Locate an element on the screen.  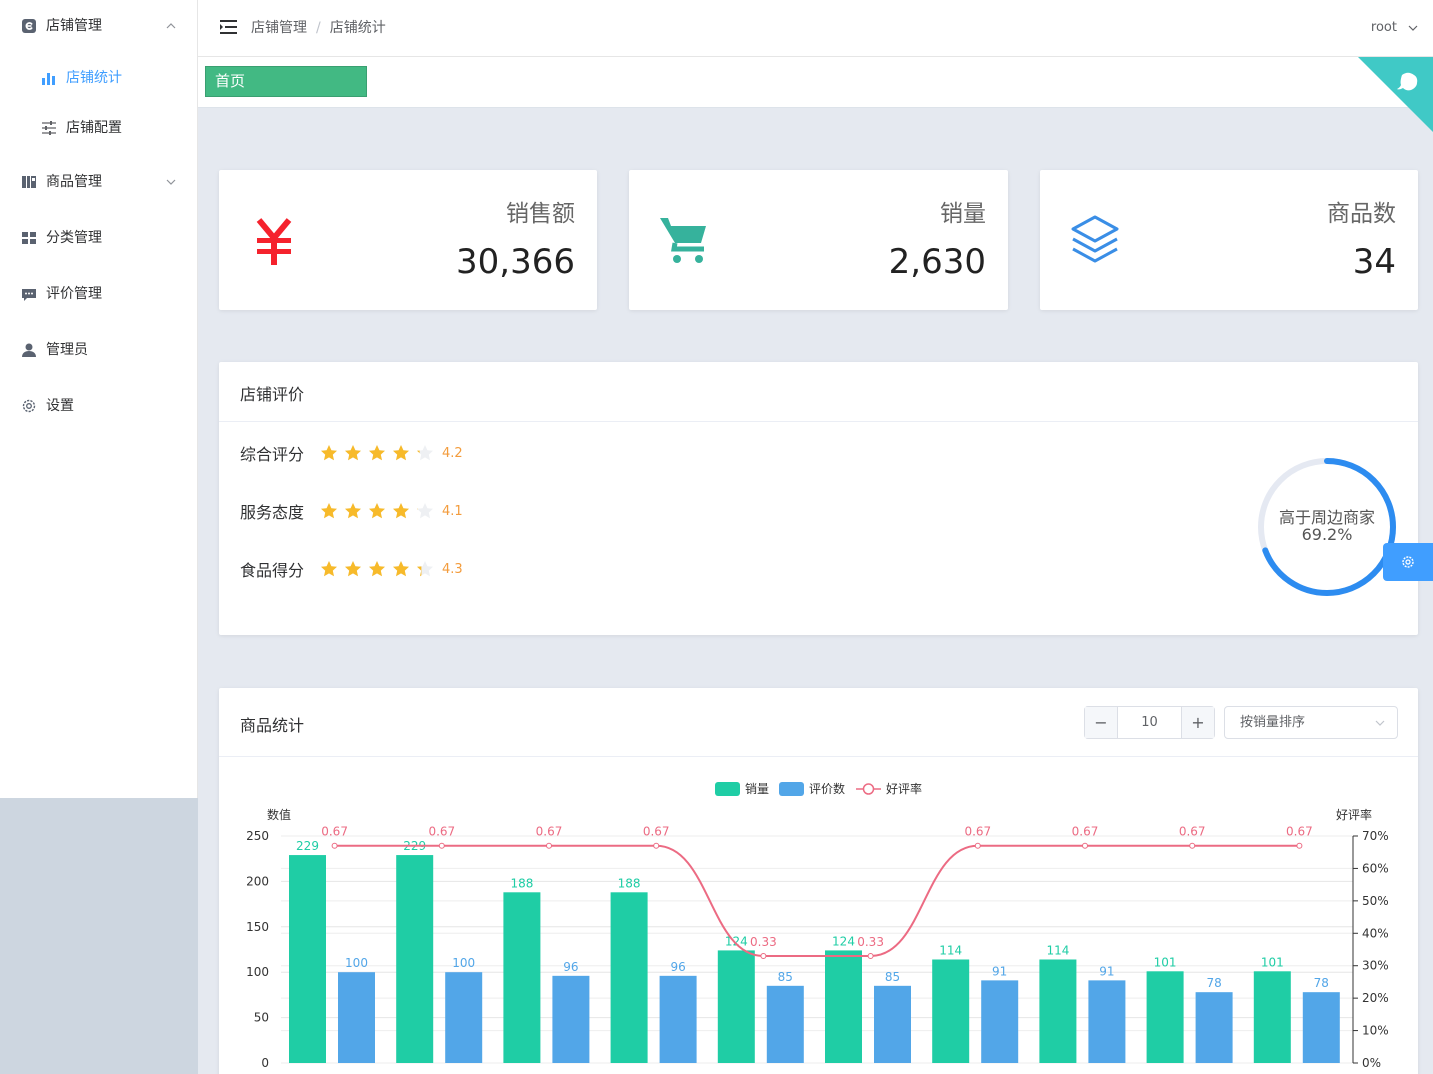
settings-float-button is located at coordinates (1408, 562).